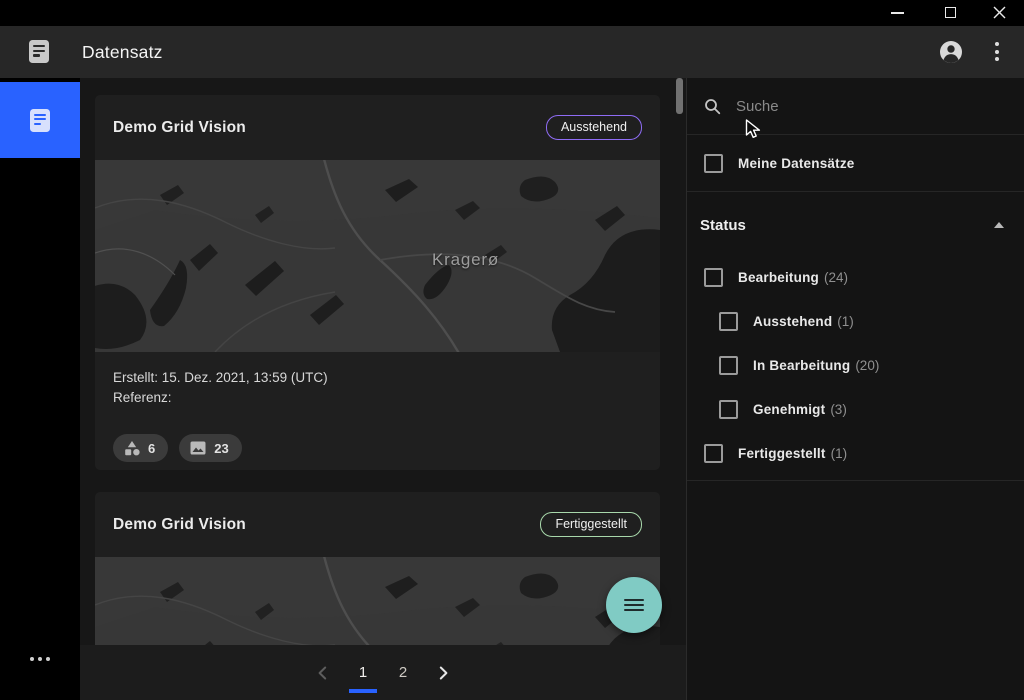 This screenshot has height=700, width=1024. Describe the element at coordinates (39, 51) in the screenshot. I see `nav-list-icon` at that location.